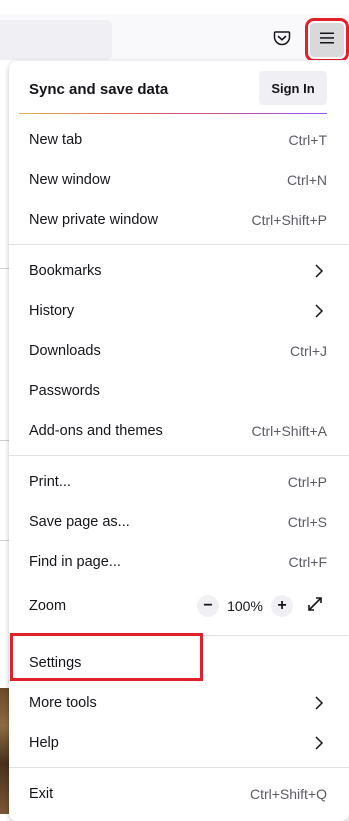  Describe the element at coordinates (178, 794) in the screenshot. I see `menu-item-exit: Exit Ctrl+Shift+Q` at that location.